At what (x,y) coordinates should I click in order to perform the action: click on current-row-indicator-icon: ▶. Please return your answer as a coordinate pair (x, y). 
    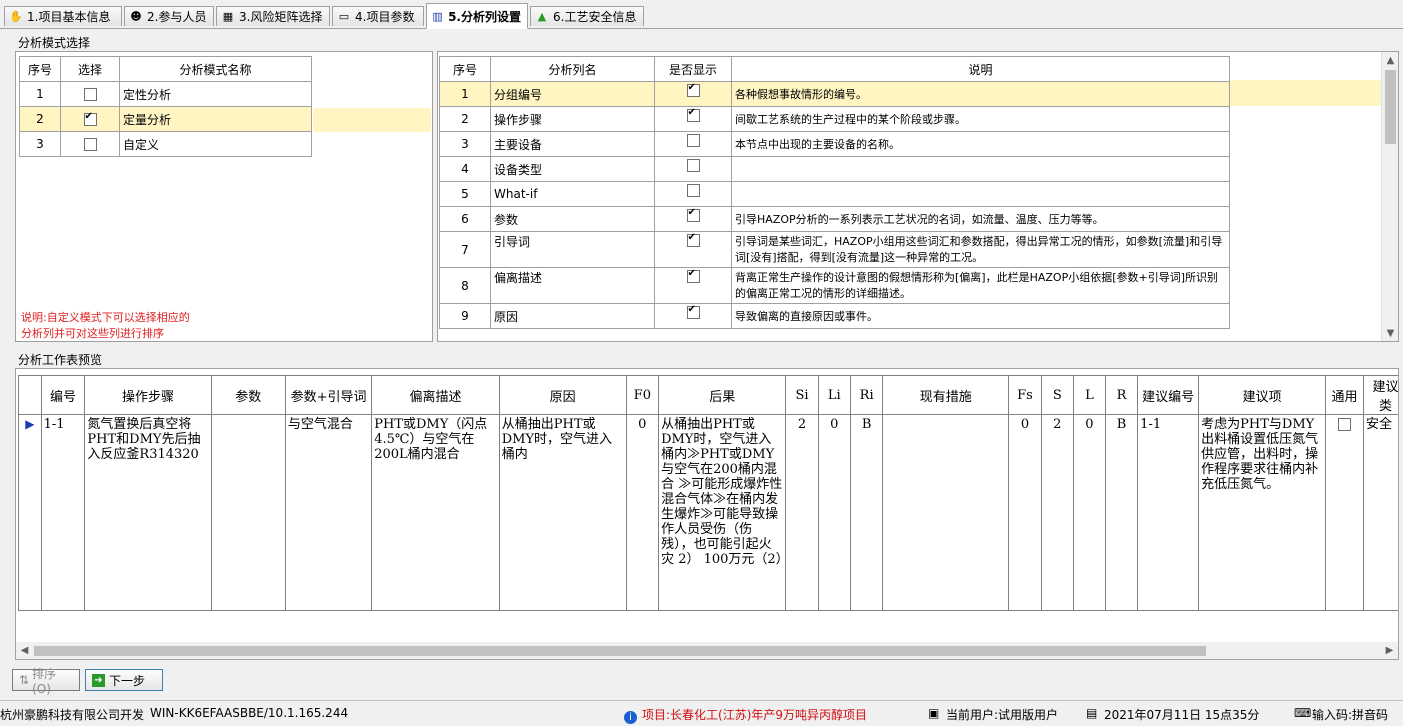
    Looking at the image, I should click on (30, 512).